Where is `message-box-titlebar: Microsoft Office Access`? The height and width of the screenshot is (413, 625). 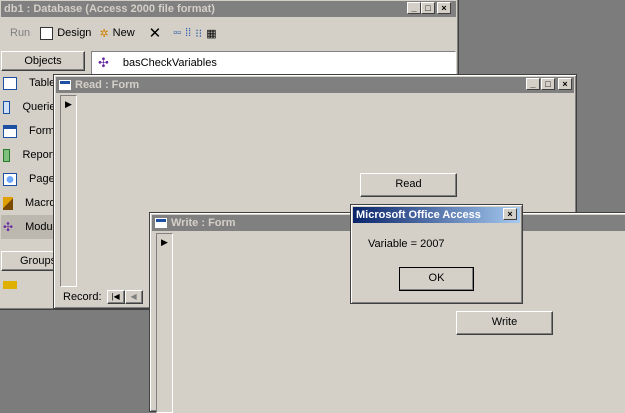 message-box-titlebar: Microsoft Office Access is located at coordinates (436, 215).